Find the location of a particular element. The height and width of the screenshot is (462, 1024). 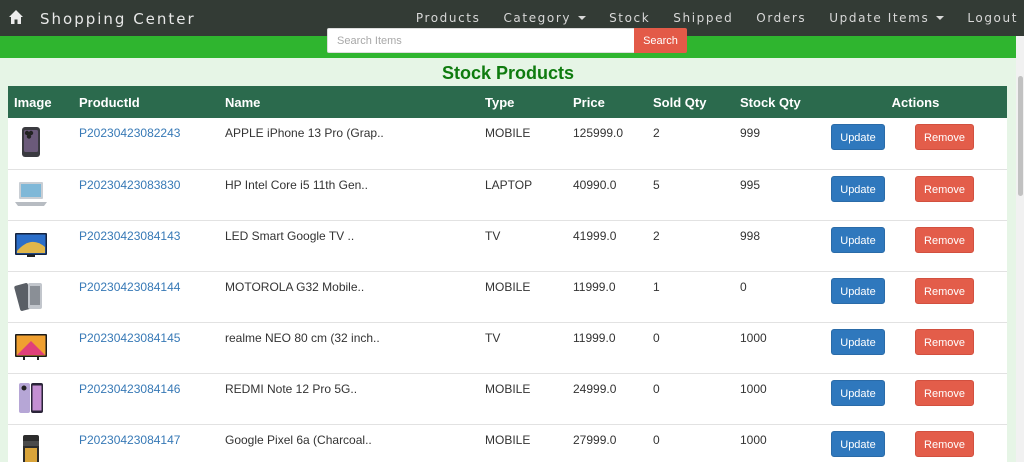

product-name: HP Intel Core i5 11th Gen.. is located at coordinates (296, 184).